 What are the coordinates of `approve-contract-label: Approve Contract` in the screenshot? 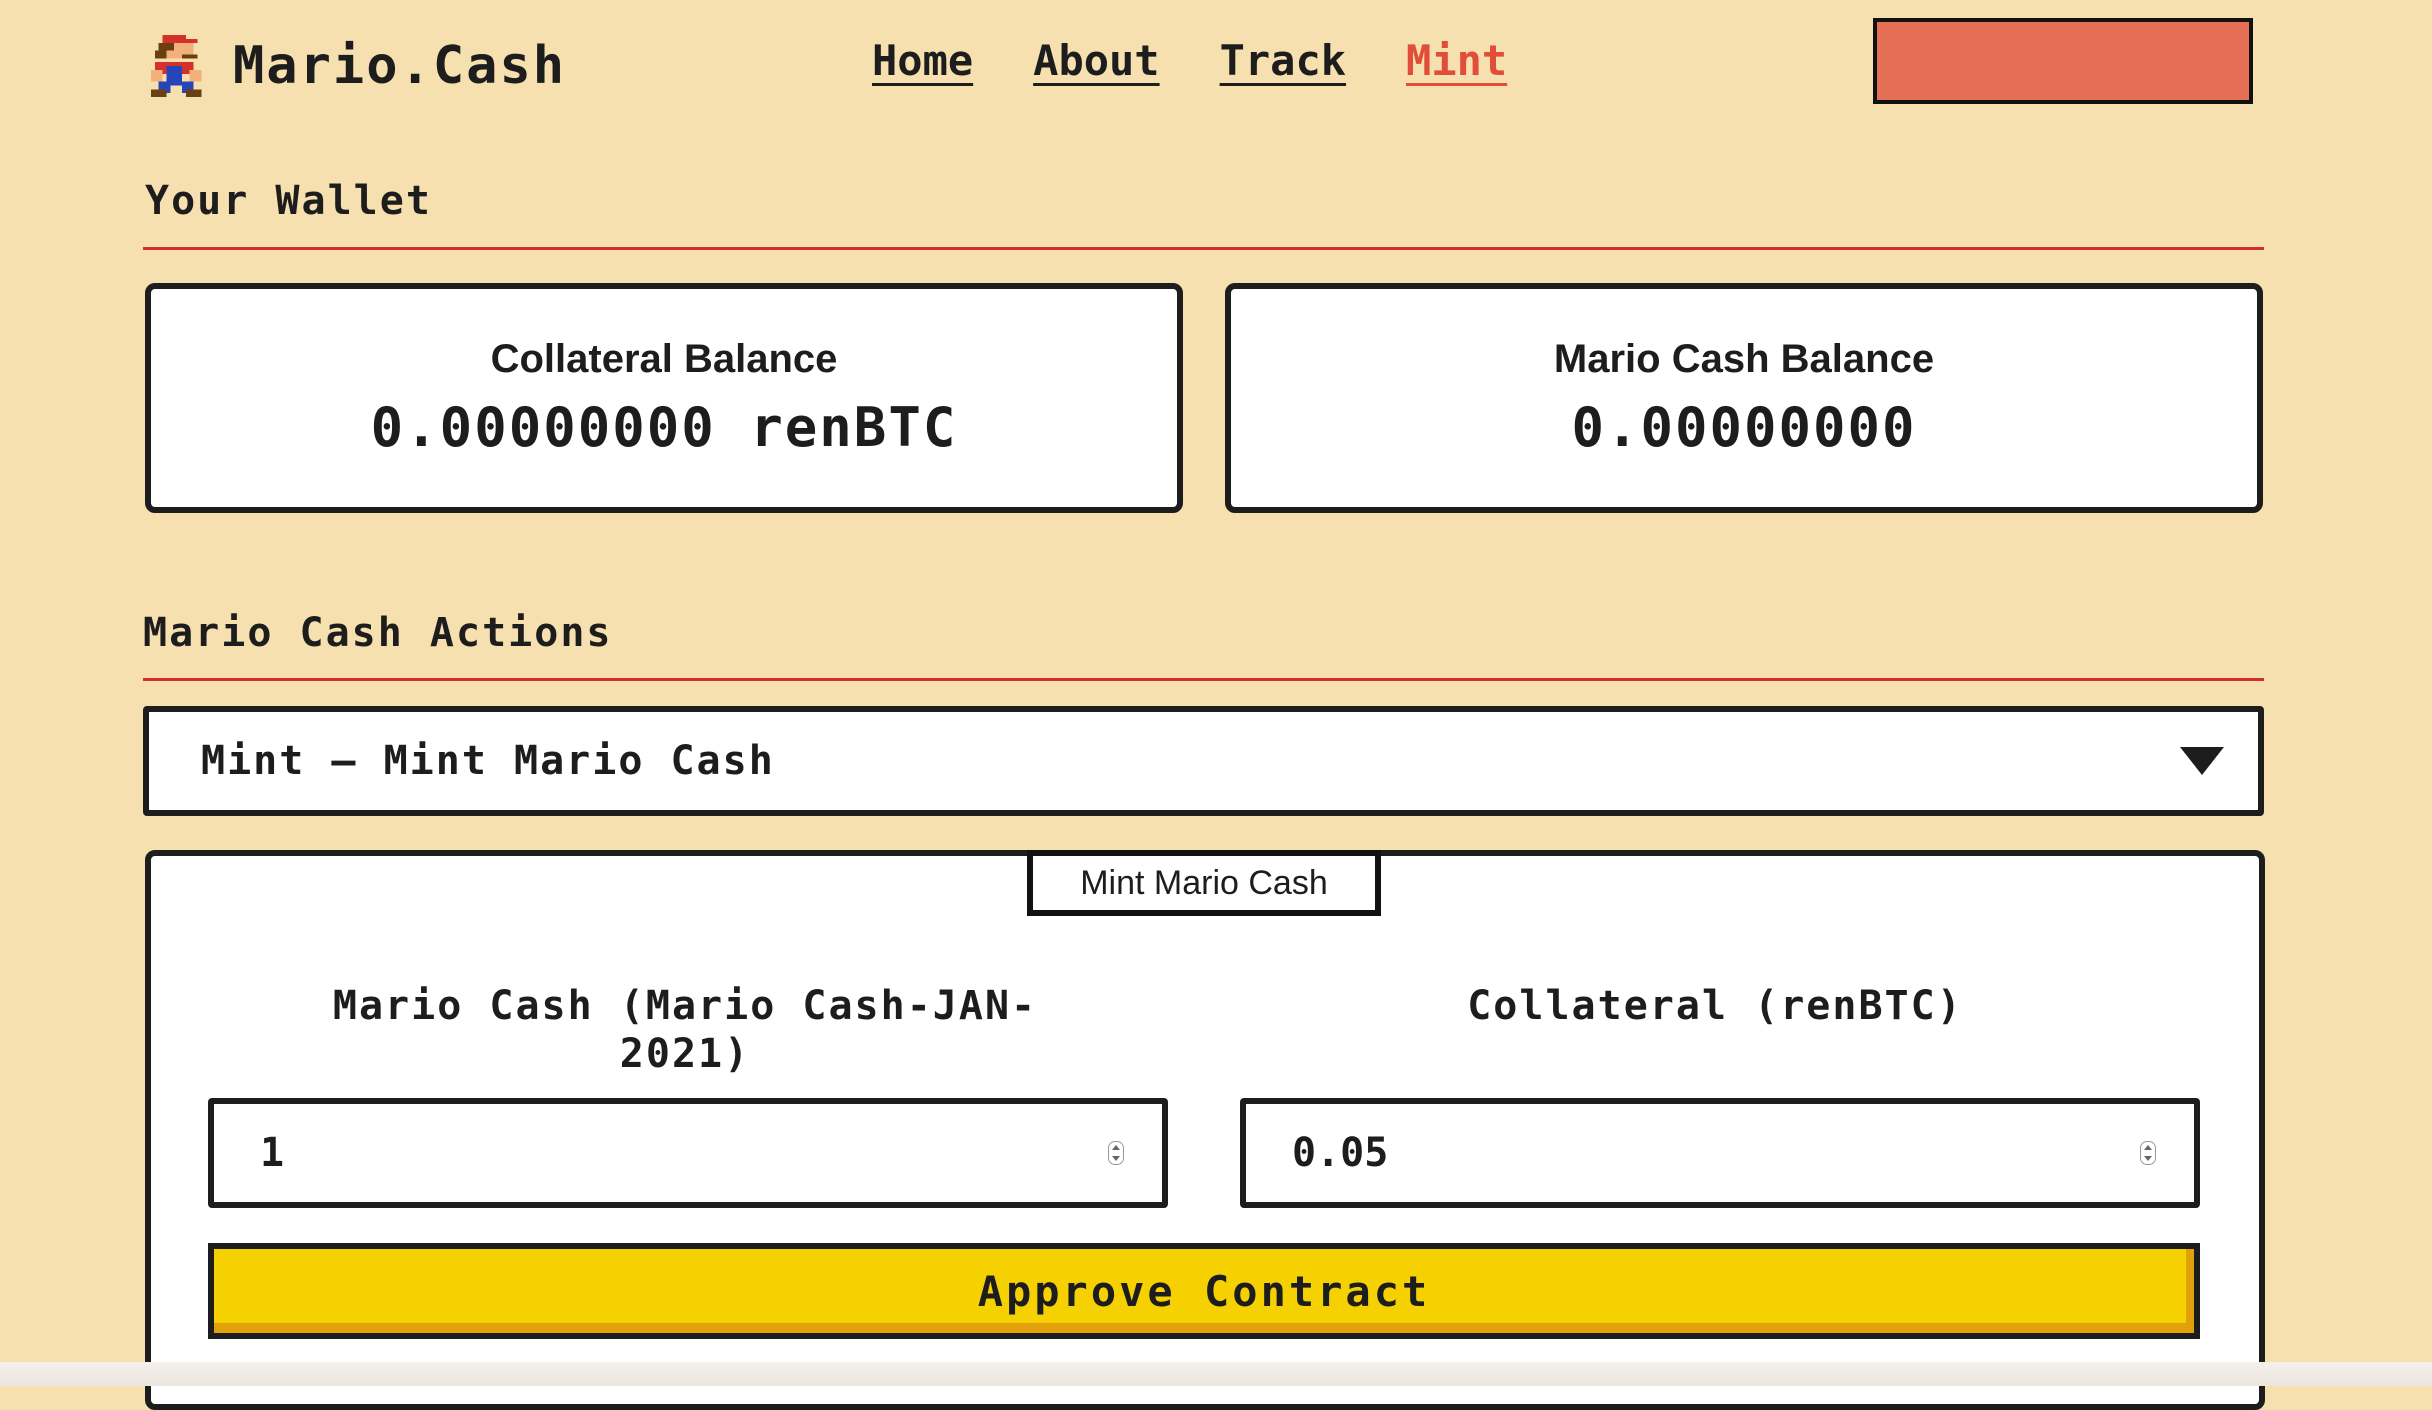 It's located at (1204, 1291).